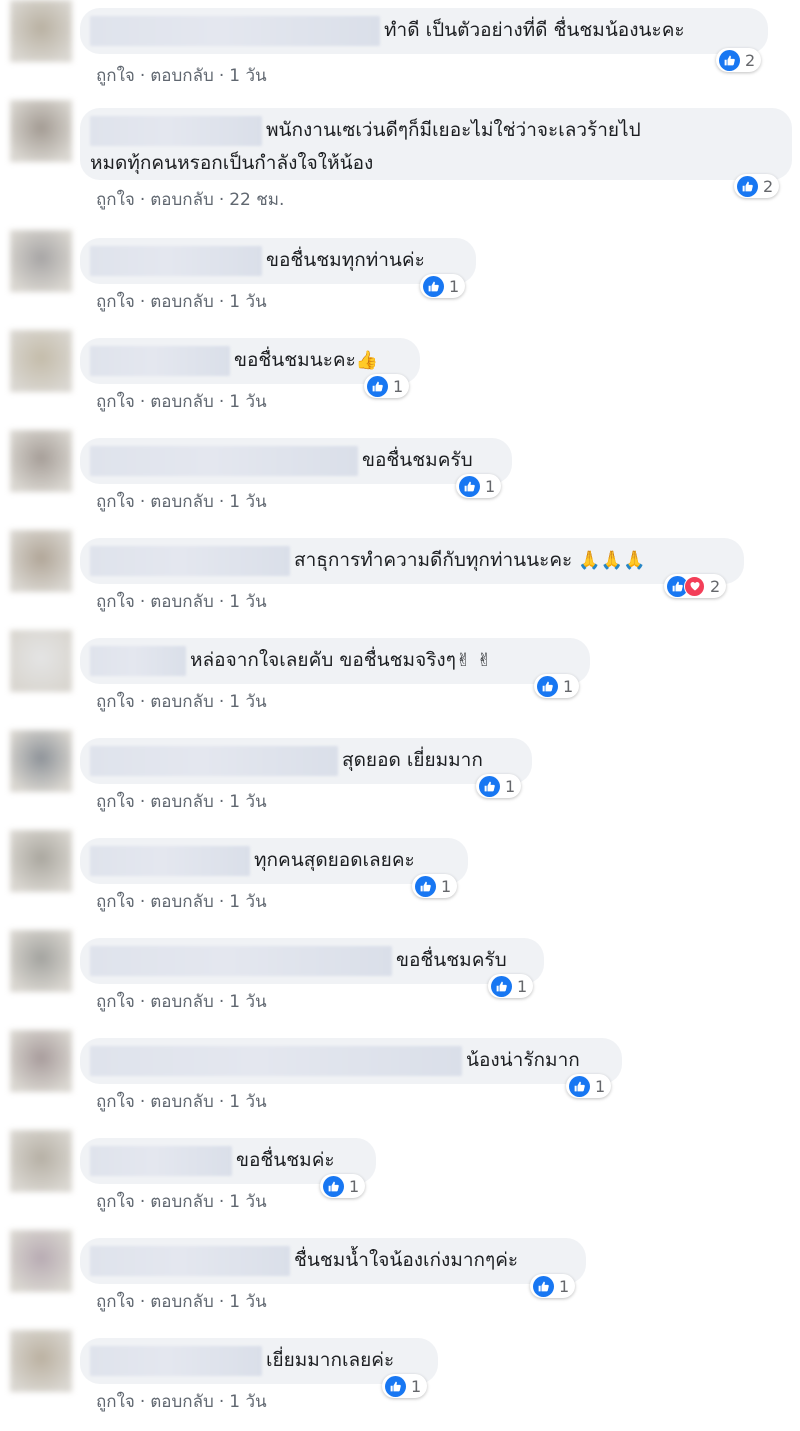  I want to click on comment-actions: ถูกใจ · ตอบกลับ · 1 วัน, so click(181, 801).